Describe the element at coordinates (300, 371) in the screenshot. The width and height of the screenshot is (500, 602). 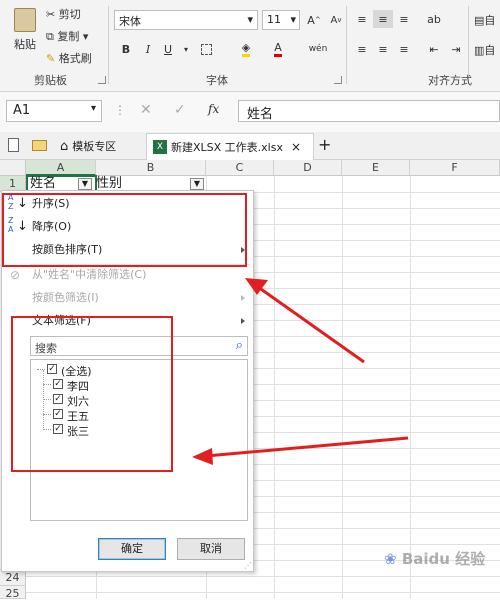
I see `annotation-arrows` at that location.